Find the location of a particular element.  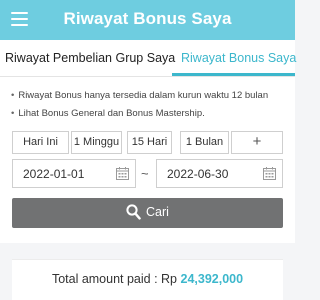

app-header: Riwayat Bonus Saya is located at coordinates (147, 20).